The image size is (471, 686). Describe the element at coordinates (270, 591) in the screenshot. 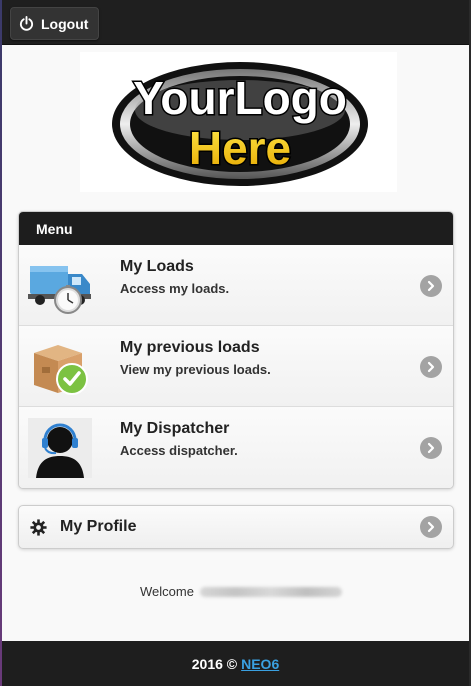

I see `redacted-username` at that location.